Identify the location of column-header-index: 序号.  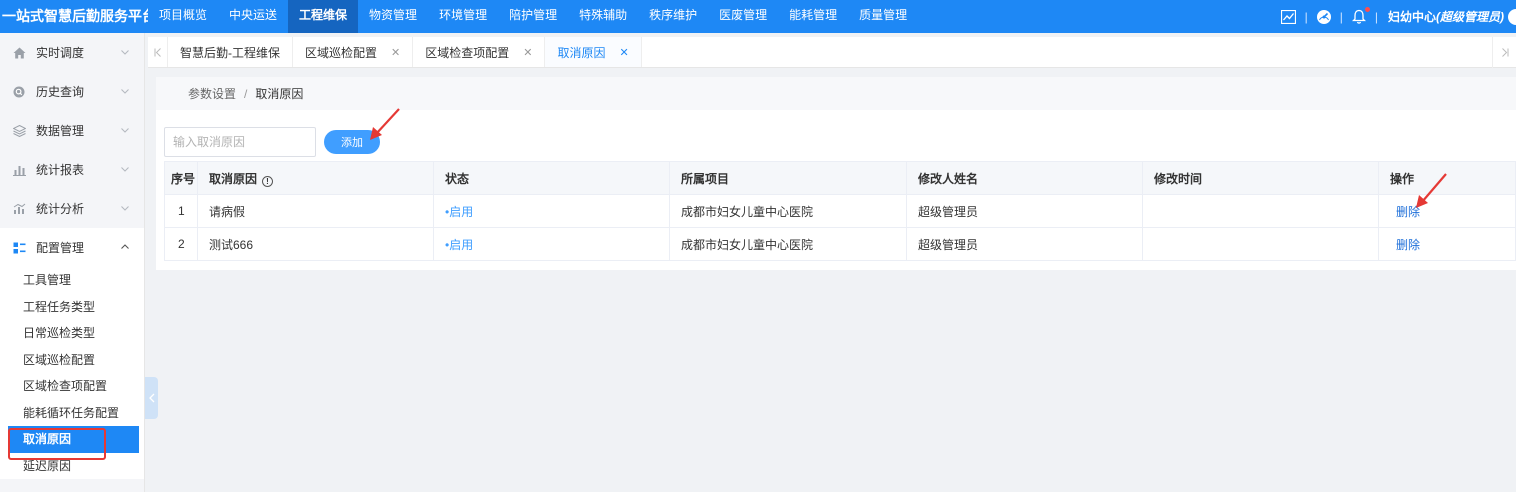
(181, 178).